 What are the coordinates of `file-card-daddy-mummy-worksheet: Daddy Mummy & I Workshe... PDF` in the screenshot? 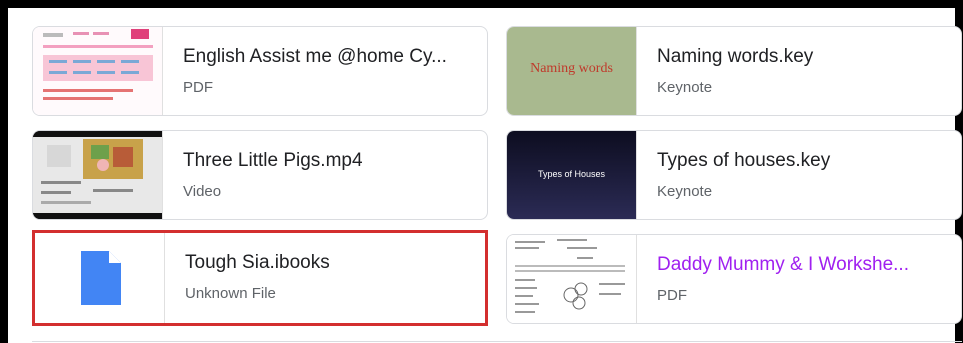 It's located at (734, 279).